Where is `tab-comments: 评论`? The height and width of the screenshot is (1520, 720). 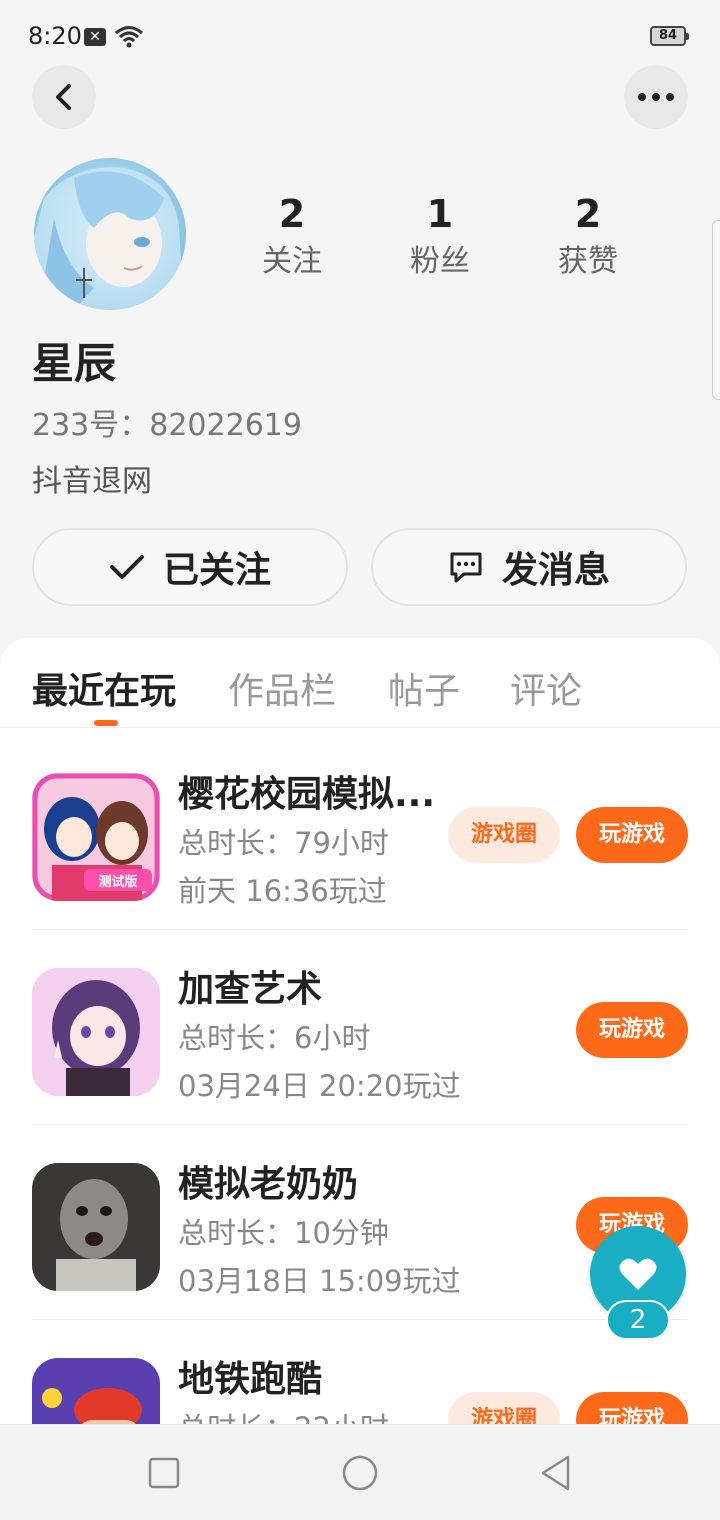
tab-comments: 评论 is located at coordinates (546, 688).